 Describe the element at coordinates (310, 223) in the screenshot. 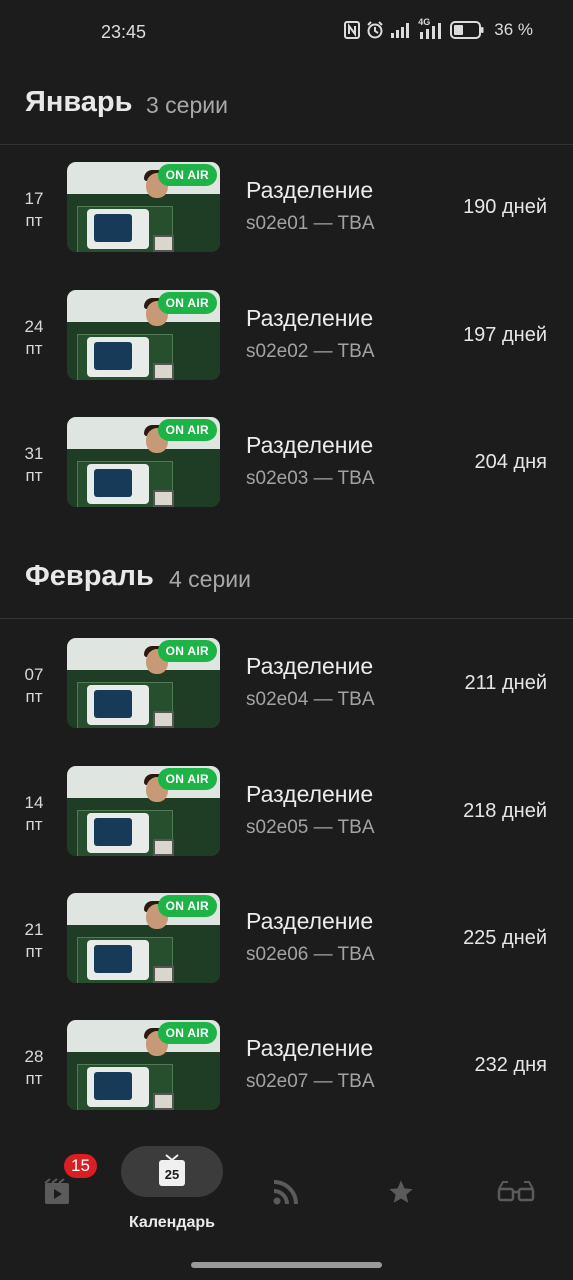

I see `episode-subtitle: s02e01 — TBA` at that location.